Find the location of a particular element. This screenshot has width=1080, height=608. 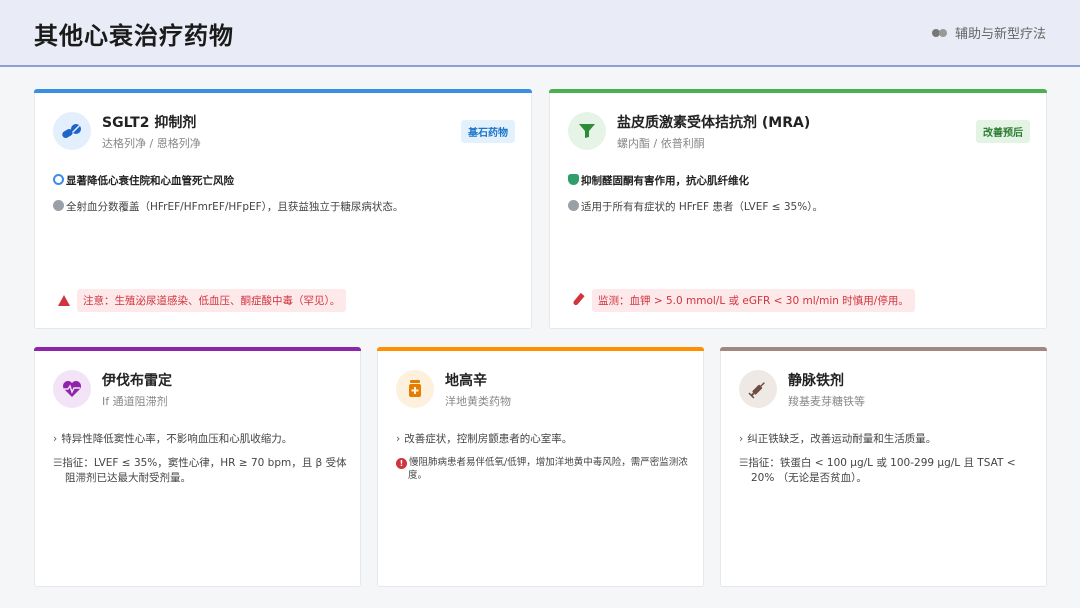

header-bar: 其他心衰治疗药物 辅助与新型疗法 is located at coordinates (540, 33).